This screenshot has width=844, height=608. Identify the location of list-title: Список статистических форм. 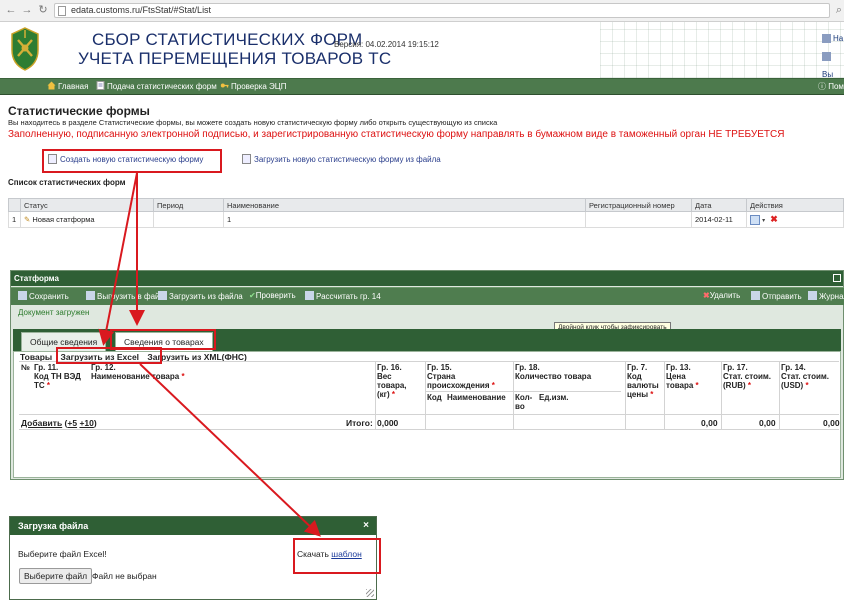
(67, 182).